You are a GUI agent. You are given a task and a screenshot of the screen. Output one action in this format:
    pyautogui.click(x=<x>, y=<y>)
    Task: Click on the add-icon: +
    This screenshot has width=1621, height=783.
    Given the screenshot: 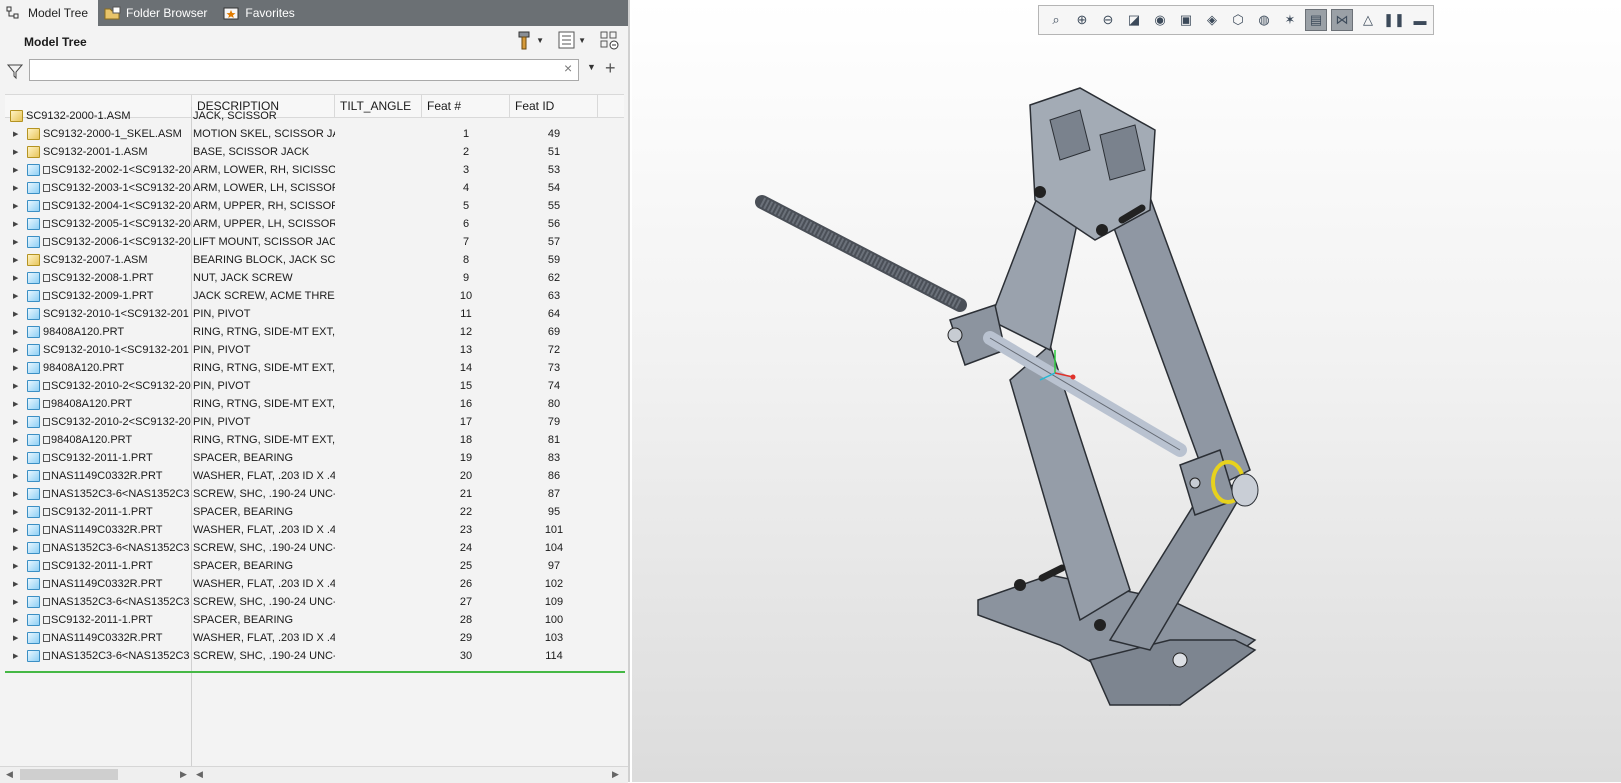 What is the action you would take?
    pyautogui.click(x=610, y=68)
    